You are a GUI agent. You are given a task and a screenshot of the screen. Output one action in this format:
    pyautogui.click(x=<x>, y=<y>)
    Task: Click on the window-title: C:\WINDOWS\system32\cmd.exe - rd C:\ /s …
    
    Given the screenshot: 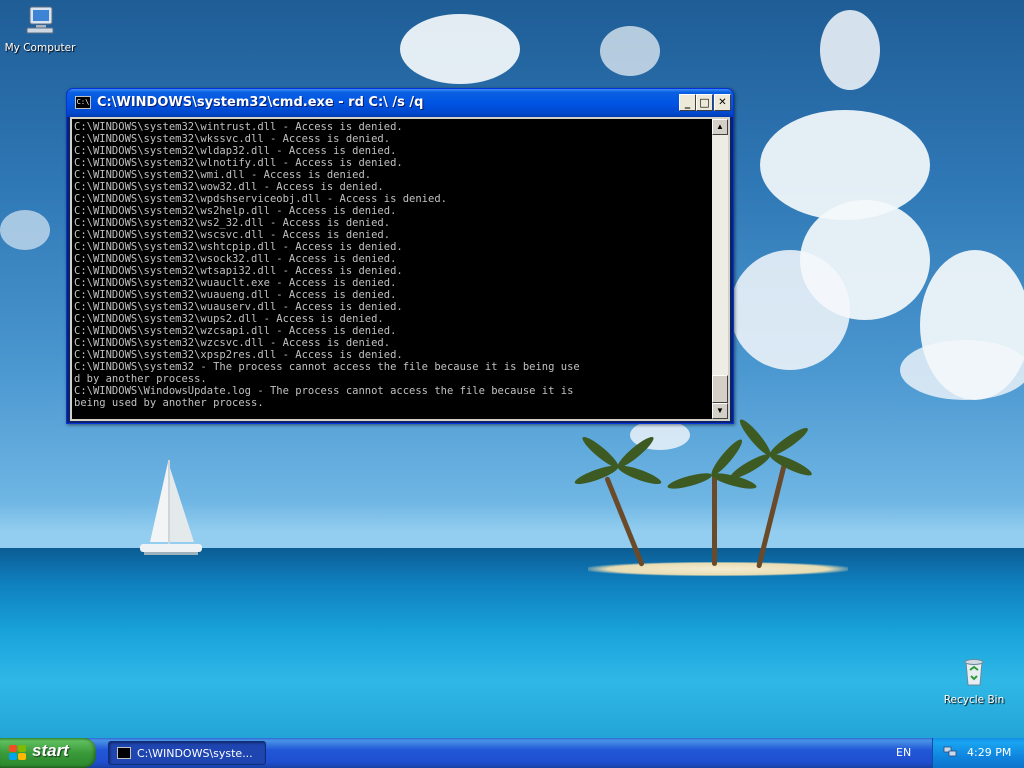 What is the action you would take?
    pyautogui.click(x=260, y=102)
    